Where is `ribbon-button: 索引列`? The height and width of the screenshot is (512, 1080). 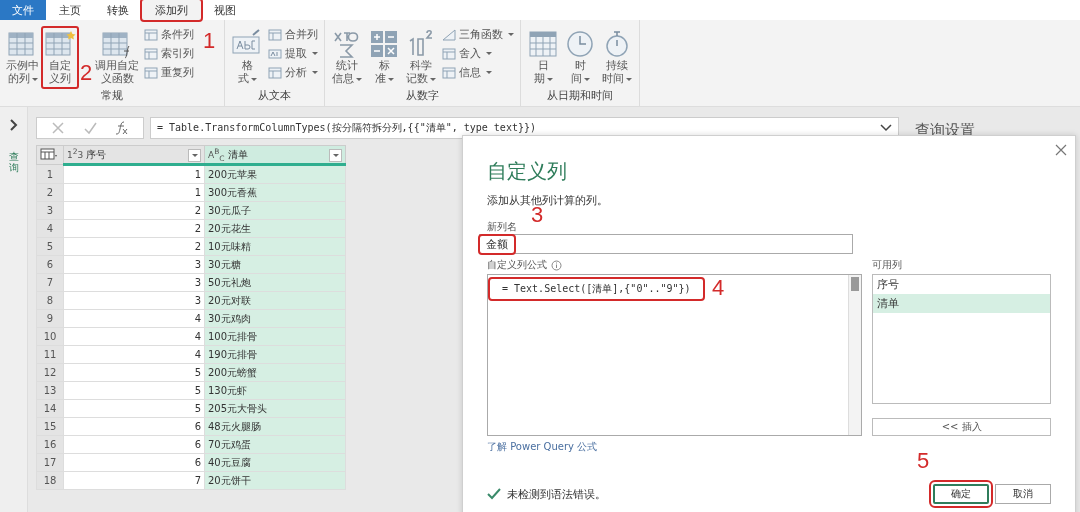
ribbon-button: 索引列 is located at coordinates (169, 53).